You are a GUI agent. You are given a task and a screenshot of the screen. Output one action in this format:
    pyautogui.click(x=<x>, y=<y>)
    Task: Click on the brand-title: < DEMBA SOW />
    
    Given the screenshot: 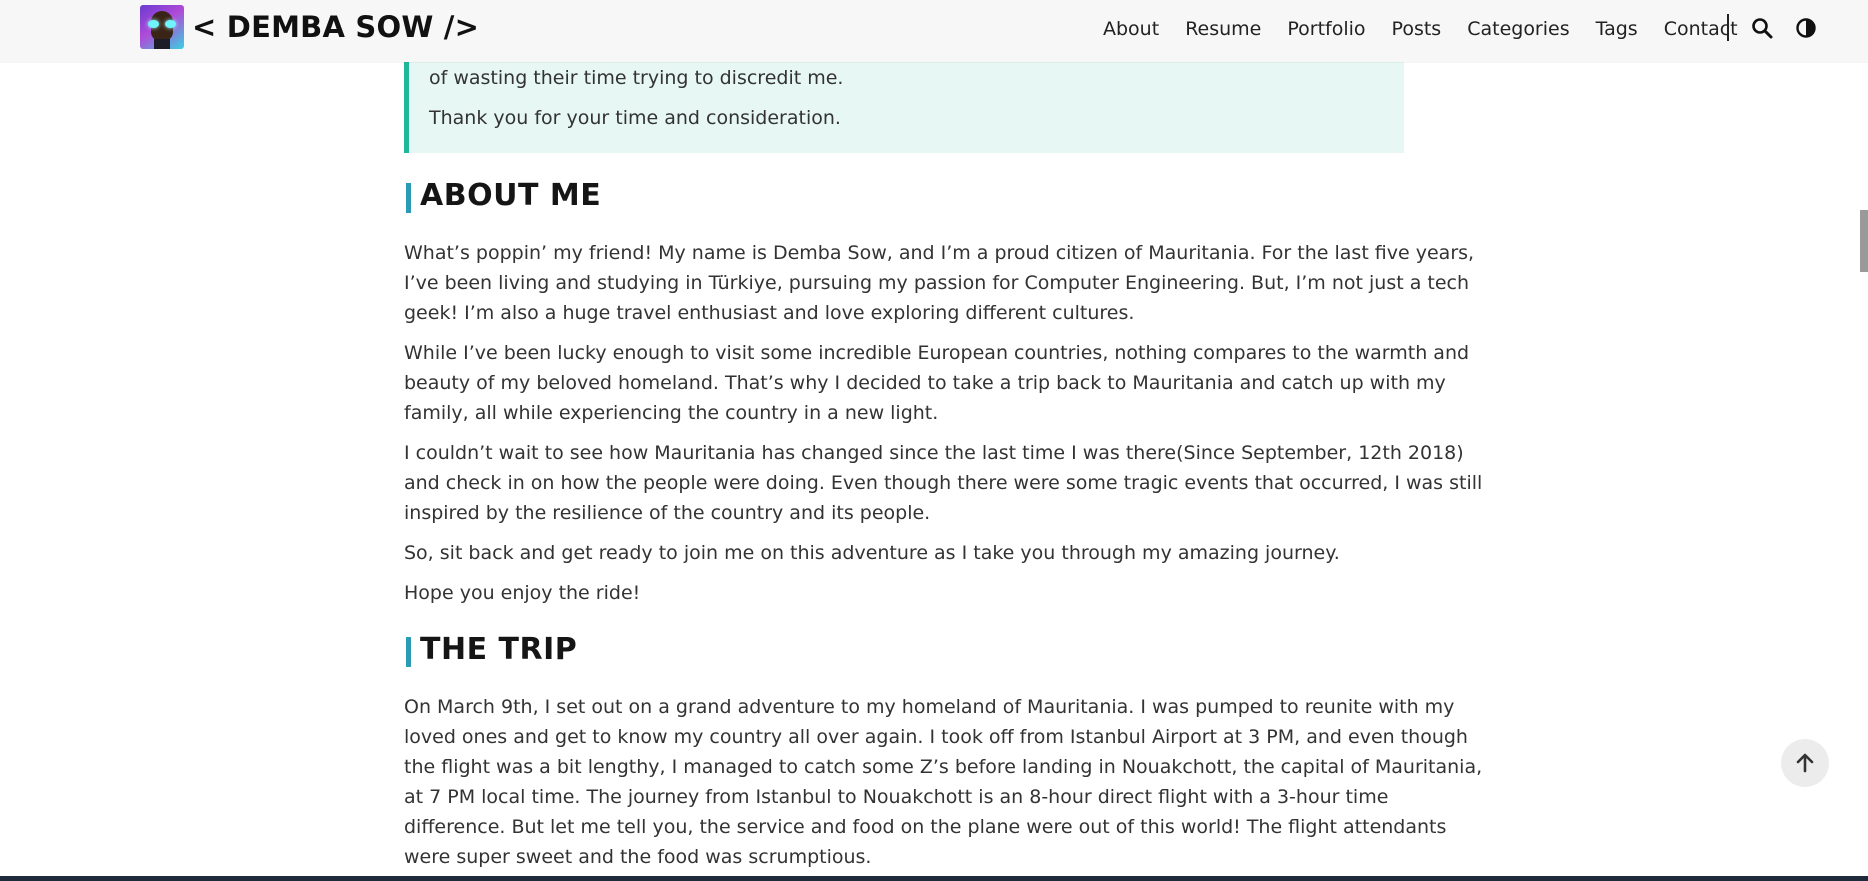 What is the action you would take?
    pyautogui.click(x=335, y=27)
    